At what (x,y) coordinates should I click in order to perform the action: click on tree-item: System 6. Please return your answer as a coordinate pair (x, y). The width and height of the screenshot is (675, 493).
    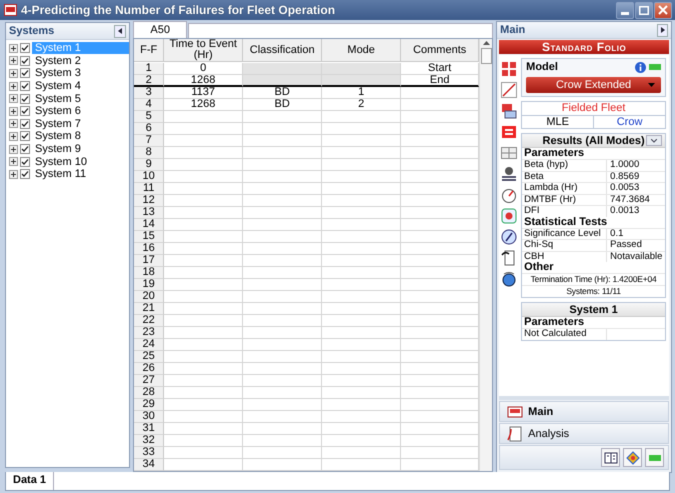
    Looking at the image, I should click on (81, 111).